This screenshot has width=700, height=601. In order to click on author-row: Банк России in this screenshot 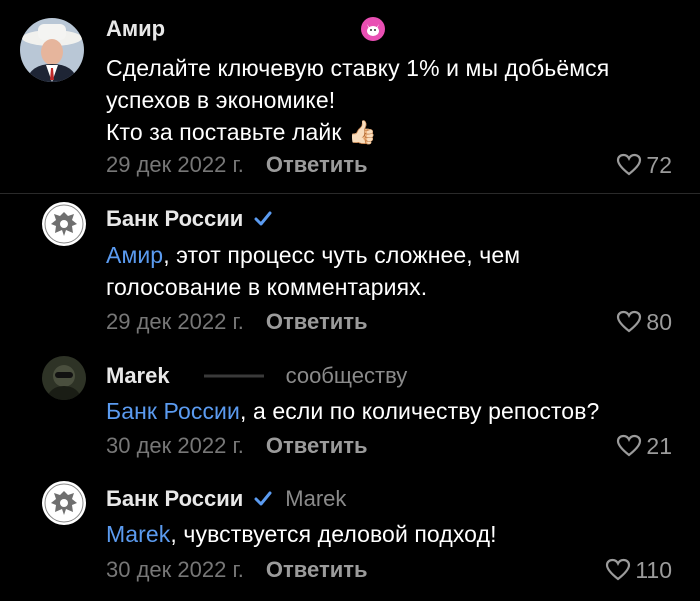, I will do `click(189, 219)`.